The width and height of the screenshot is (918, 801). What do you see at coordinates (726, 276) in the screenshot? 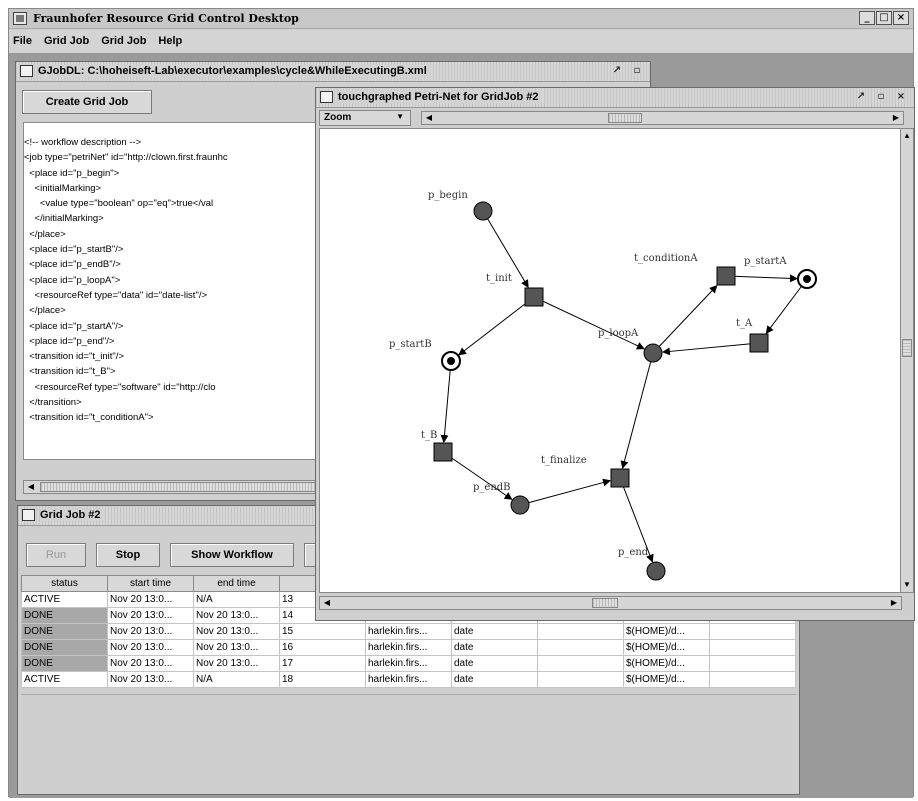
I see `transition-t_conditionA` at bounding box center [726, 276].